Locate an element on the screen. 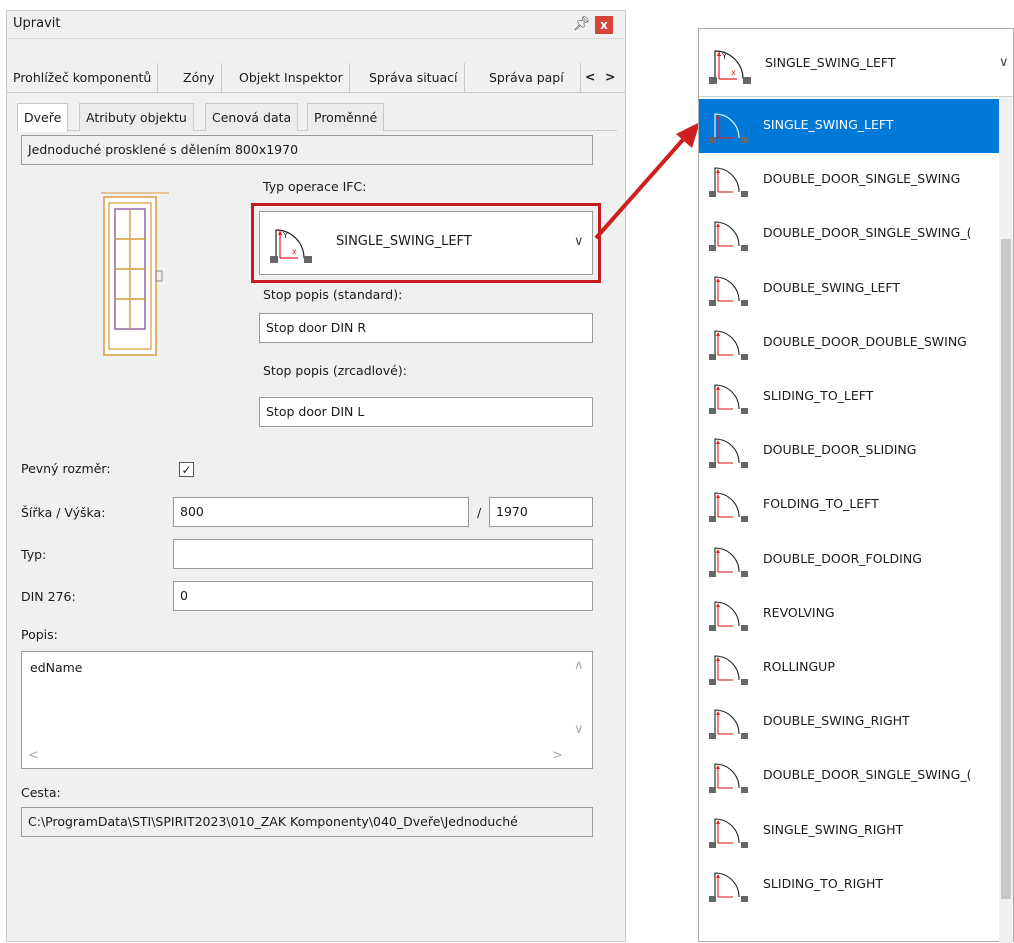  dropdown-item-label: DOUBLE_DOOR_SLIDING is located at coordinates (840, 450).